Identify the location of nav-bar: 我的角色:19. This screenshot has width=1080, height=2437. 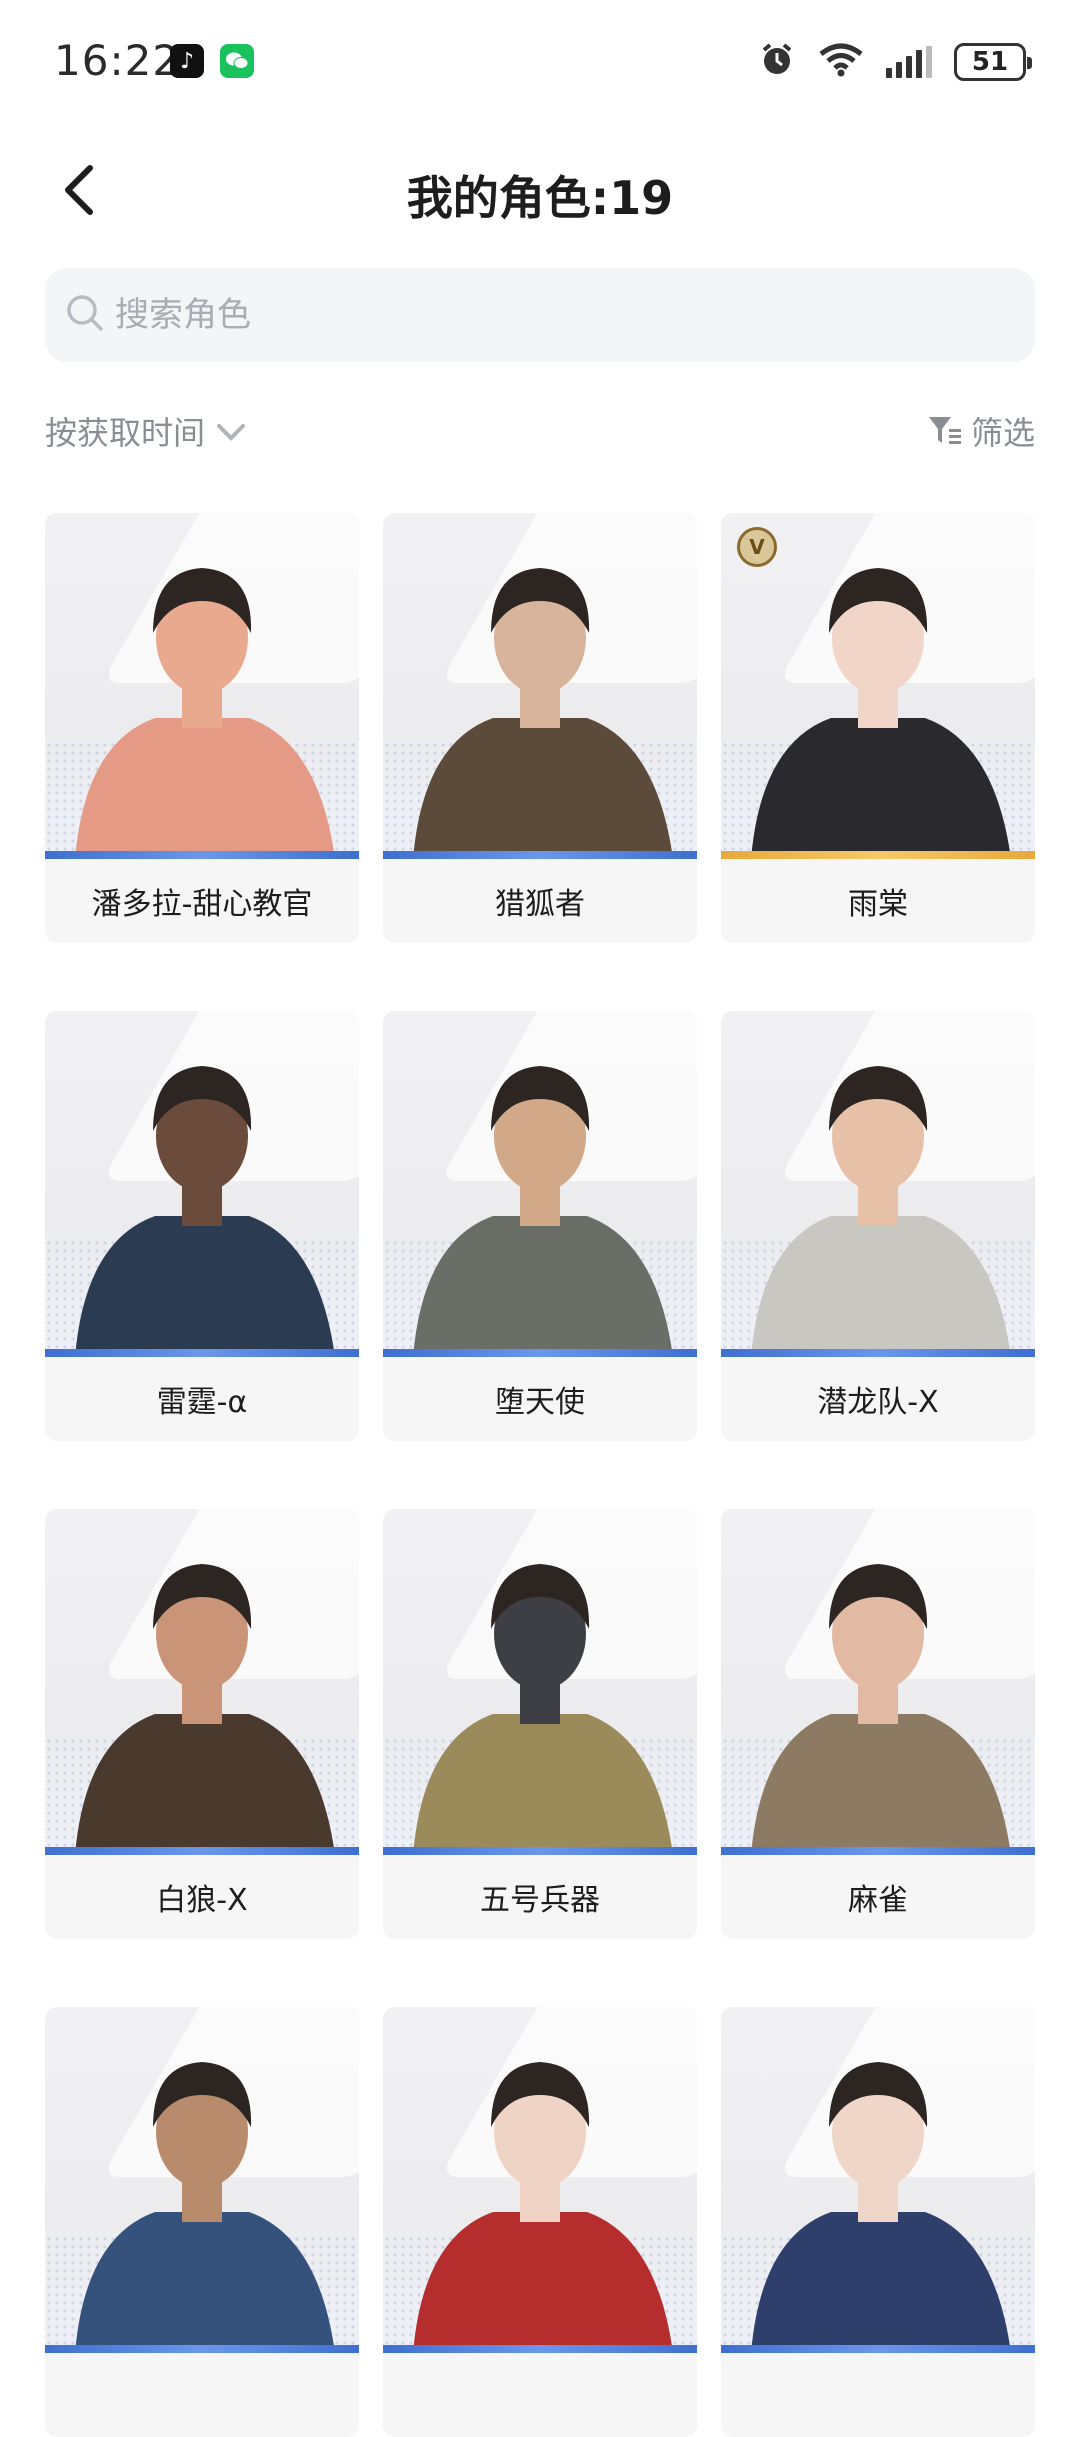
(540, 190).